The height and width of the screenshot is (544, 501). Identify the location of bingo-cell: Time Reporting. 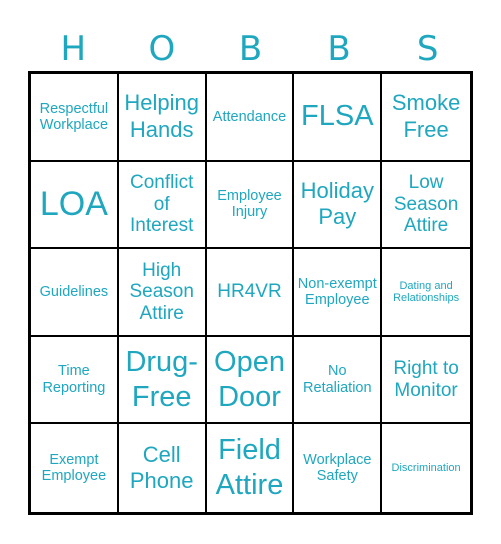
(75, 380).